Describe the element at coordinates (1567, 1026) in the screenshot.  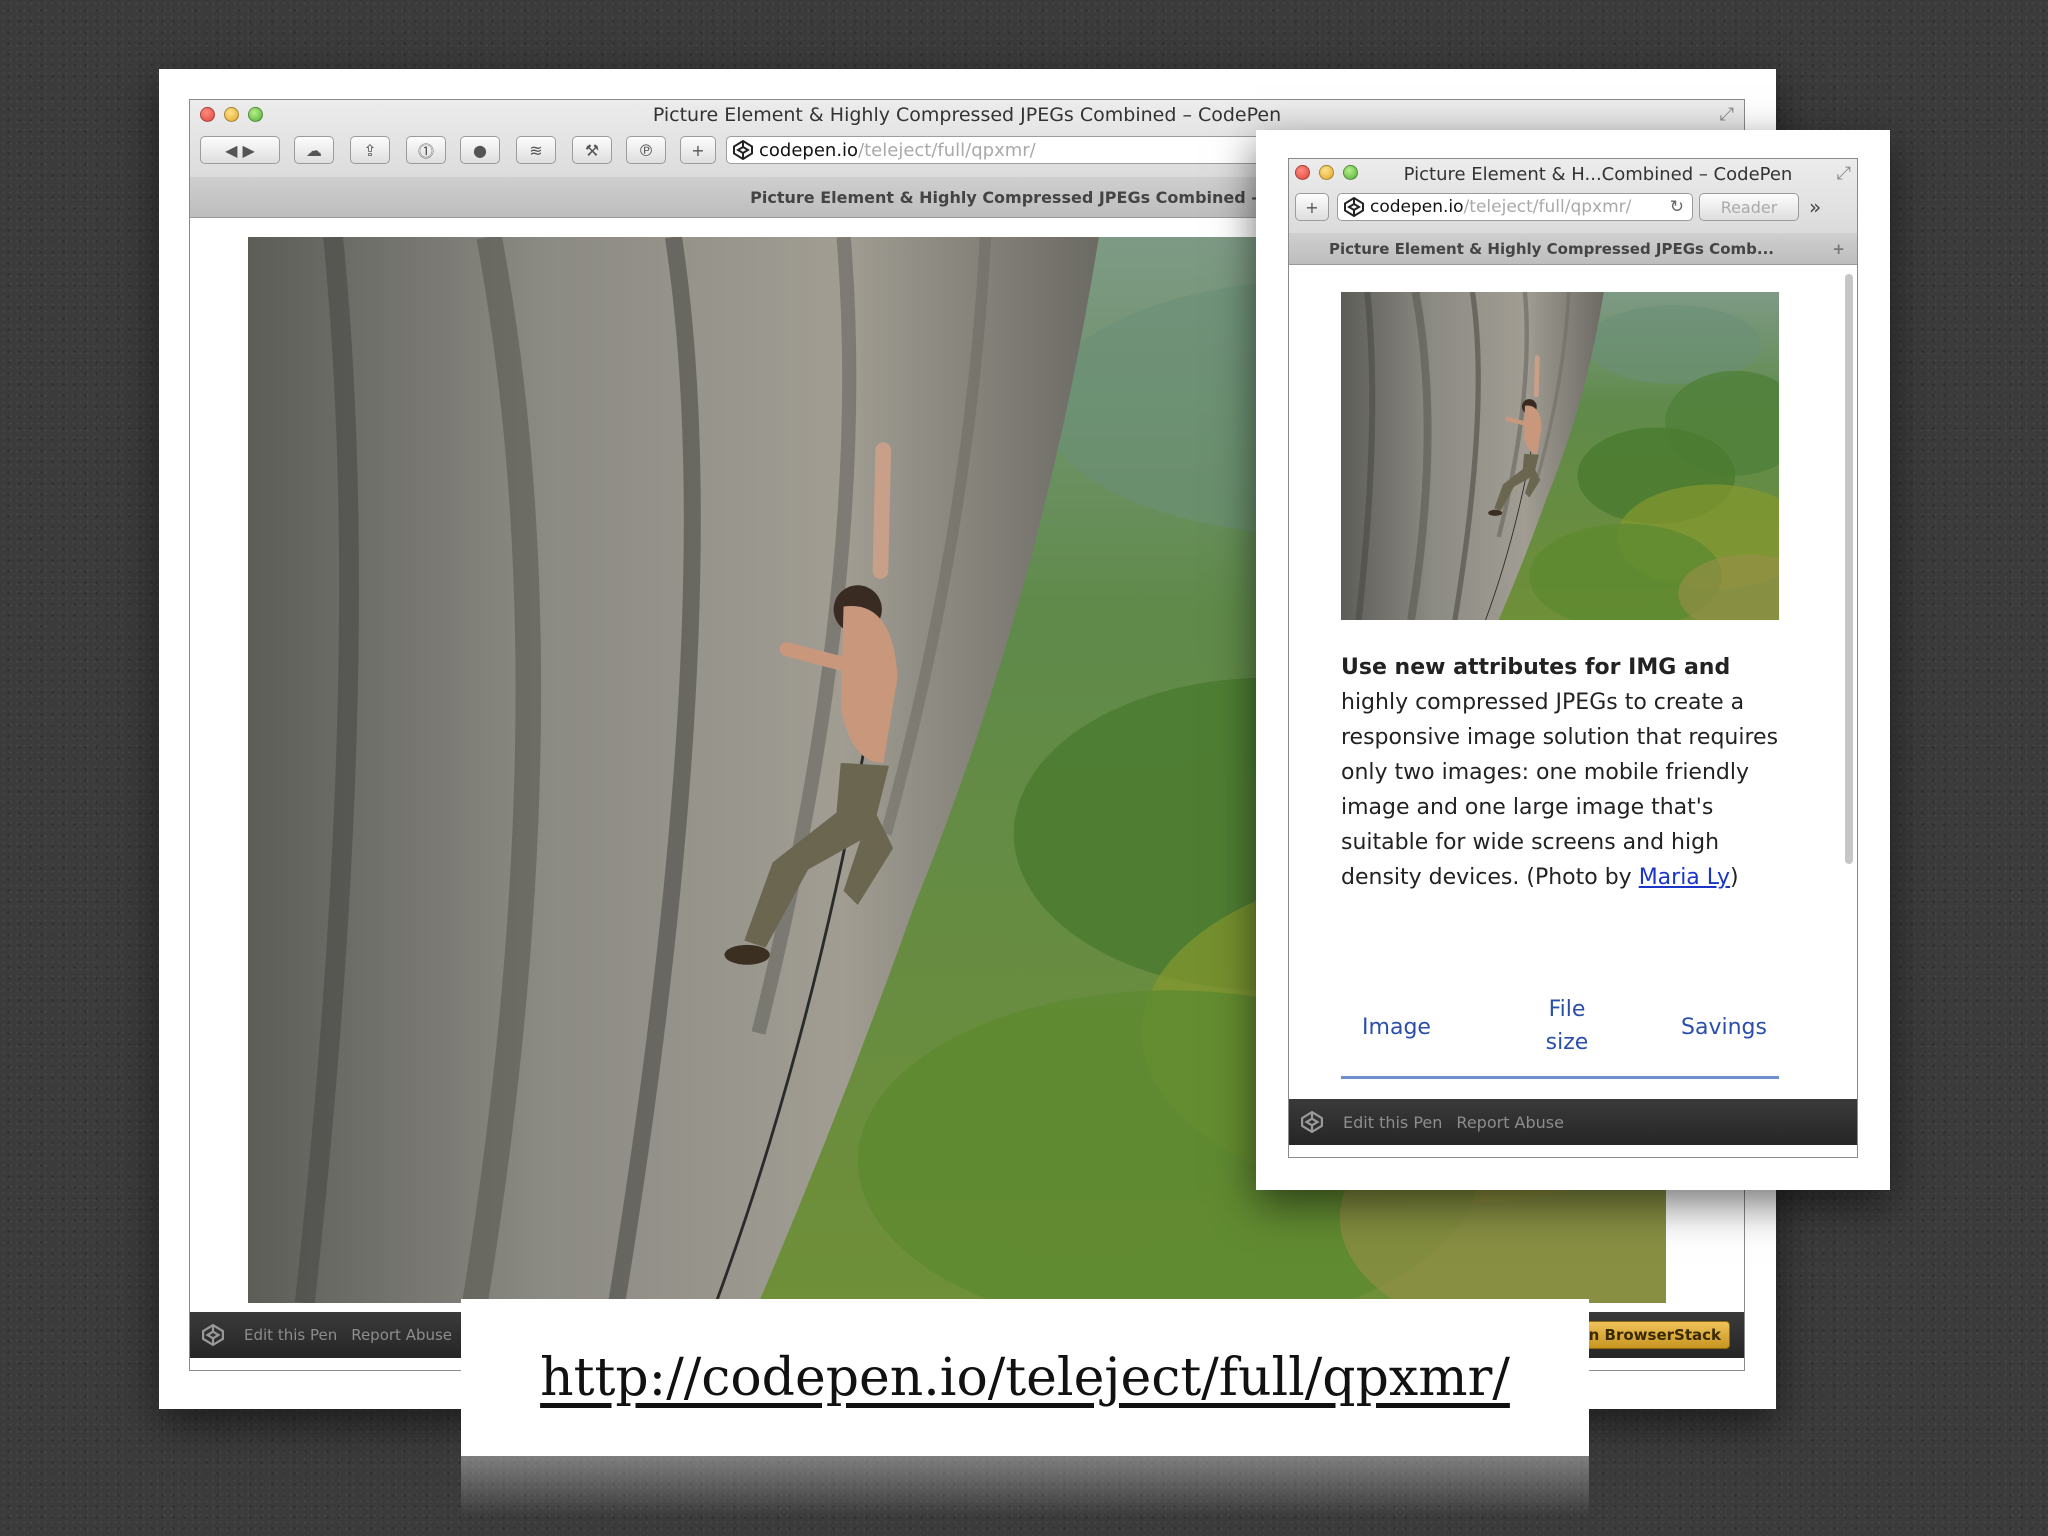
I see `table-header-file-size: File size` at that location.